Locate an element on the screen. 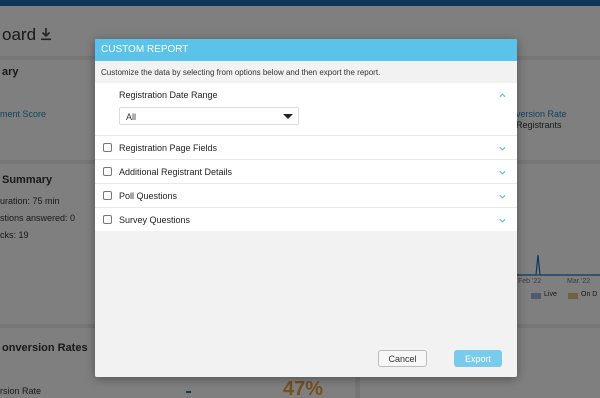  date-range-label: Registration Date Range is located at coordinates (168, 95).